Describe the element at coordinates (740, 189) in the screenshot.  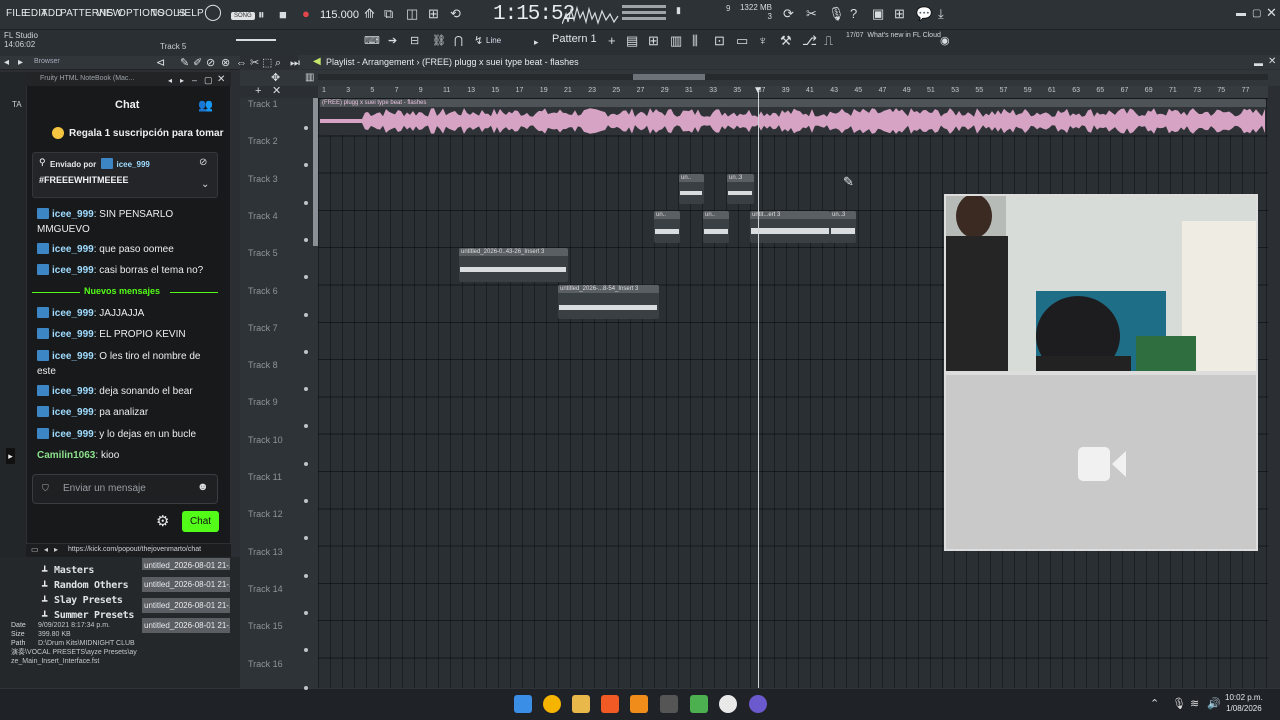
I see `audio-clip: un..3` at that location.